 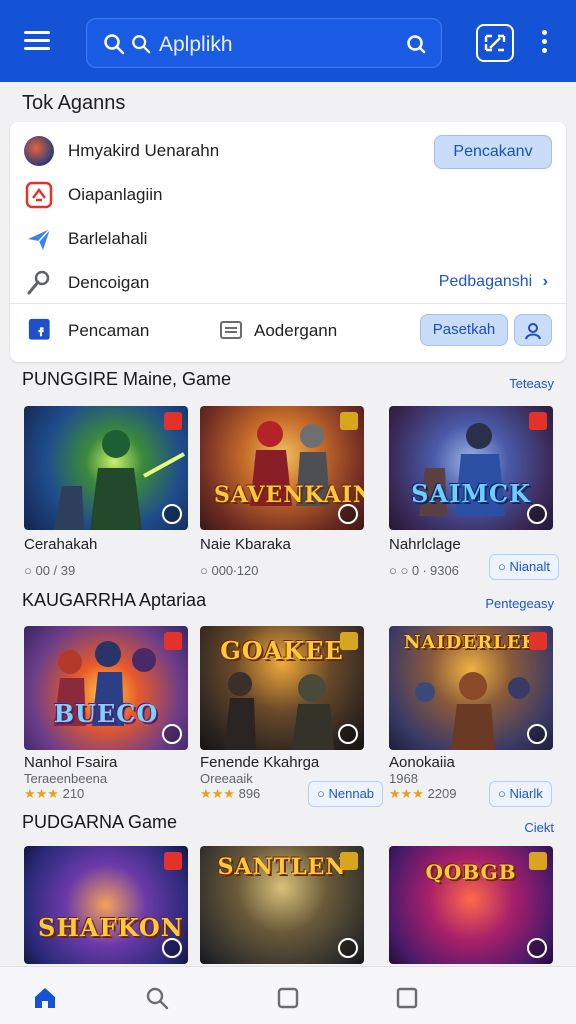 I want to click on game-logo: SANTLEN, so click(x=282, y=867).